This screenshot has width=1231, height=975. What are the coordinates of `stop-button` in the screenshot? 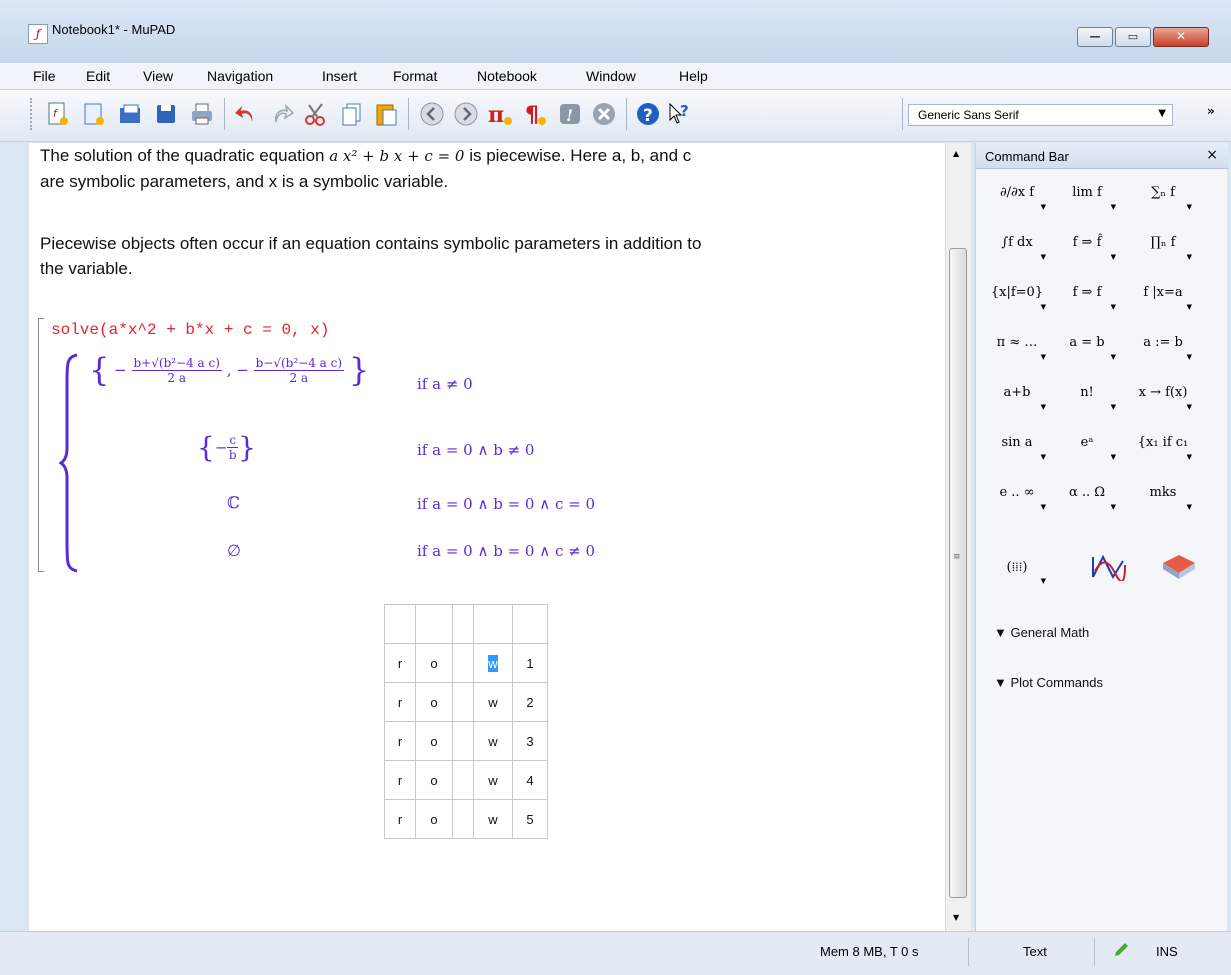 It's located at (604, 114).